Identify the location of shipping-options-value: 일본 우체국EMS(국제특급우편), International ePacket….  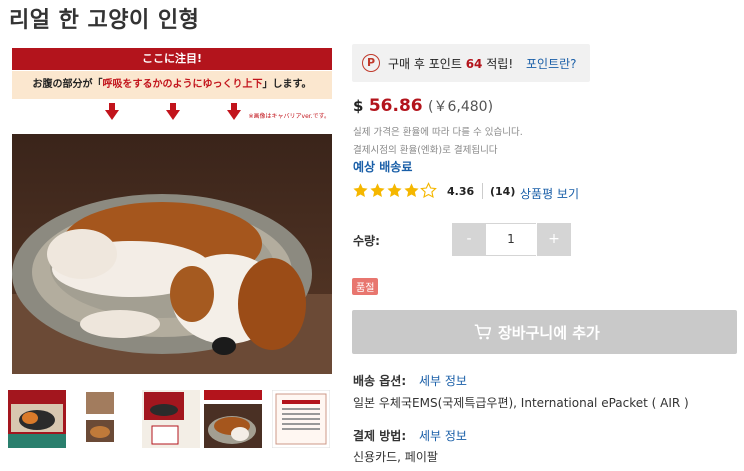
(521, 403).